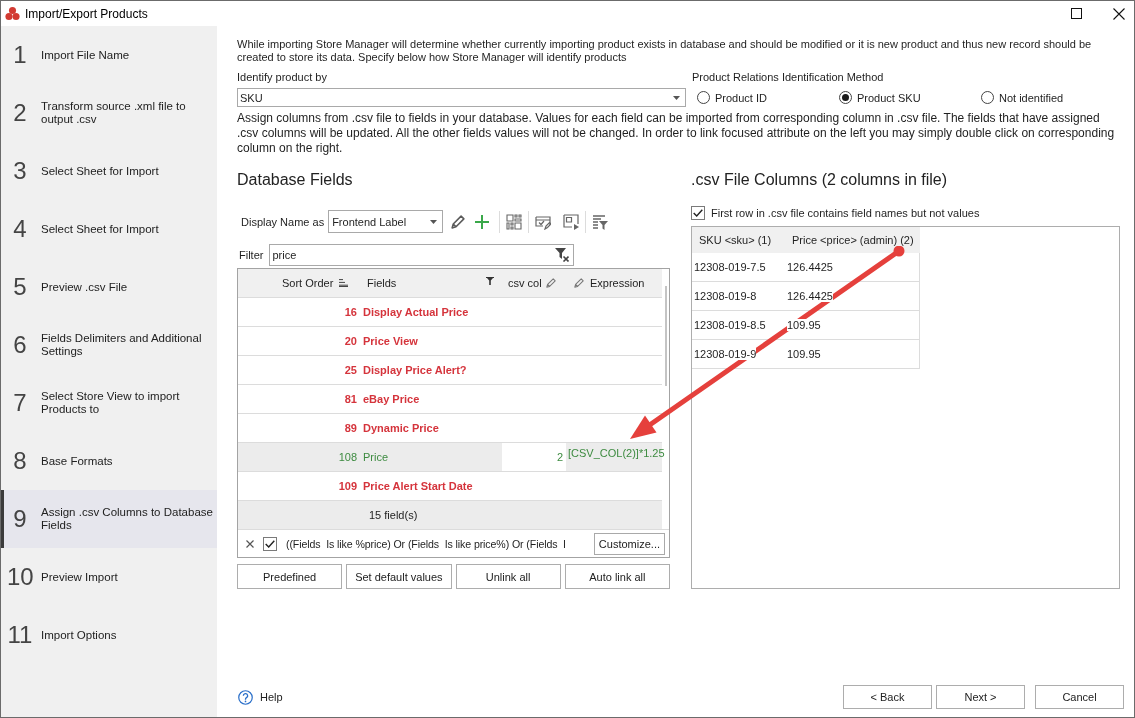 The image size is (1135, 718). I want to click on column-header: Price <price> (admin) (2), so click(852, 240).